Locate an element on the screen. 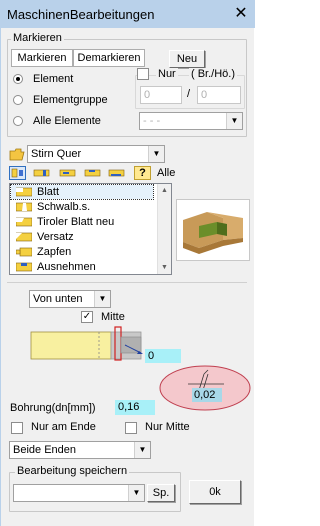  ok-button: 0k is located at coordinates (215, 492).